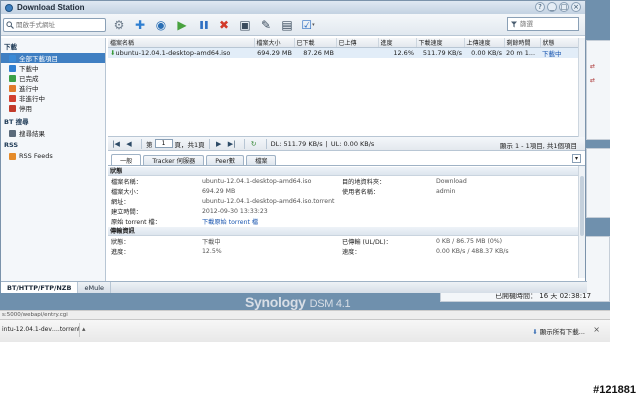  What do you see at coordinates (397, 43) in the screenshot?
I see `column-header: 進度` at bounding box center [397, 43].